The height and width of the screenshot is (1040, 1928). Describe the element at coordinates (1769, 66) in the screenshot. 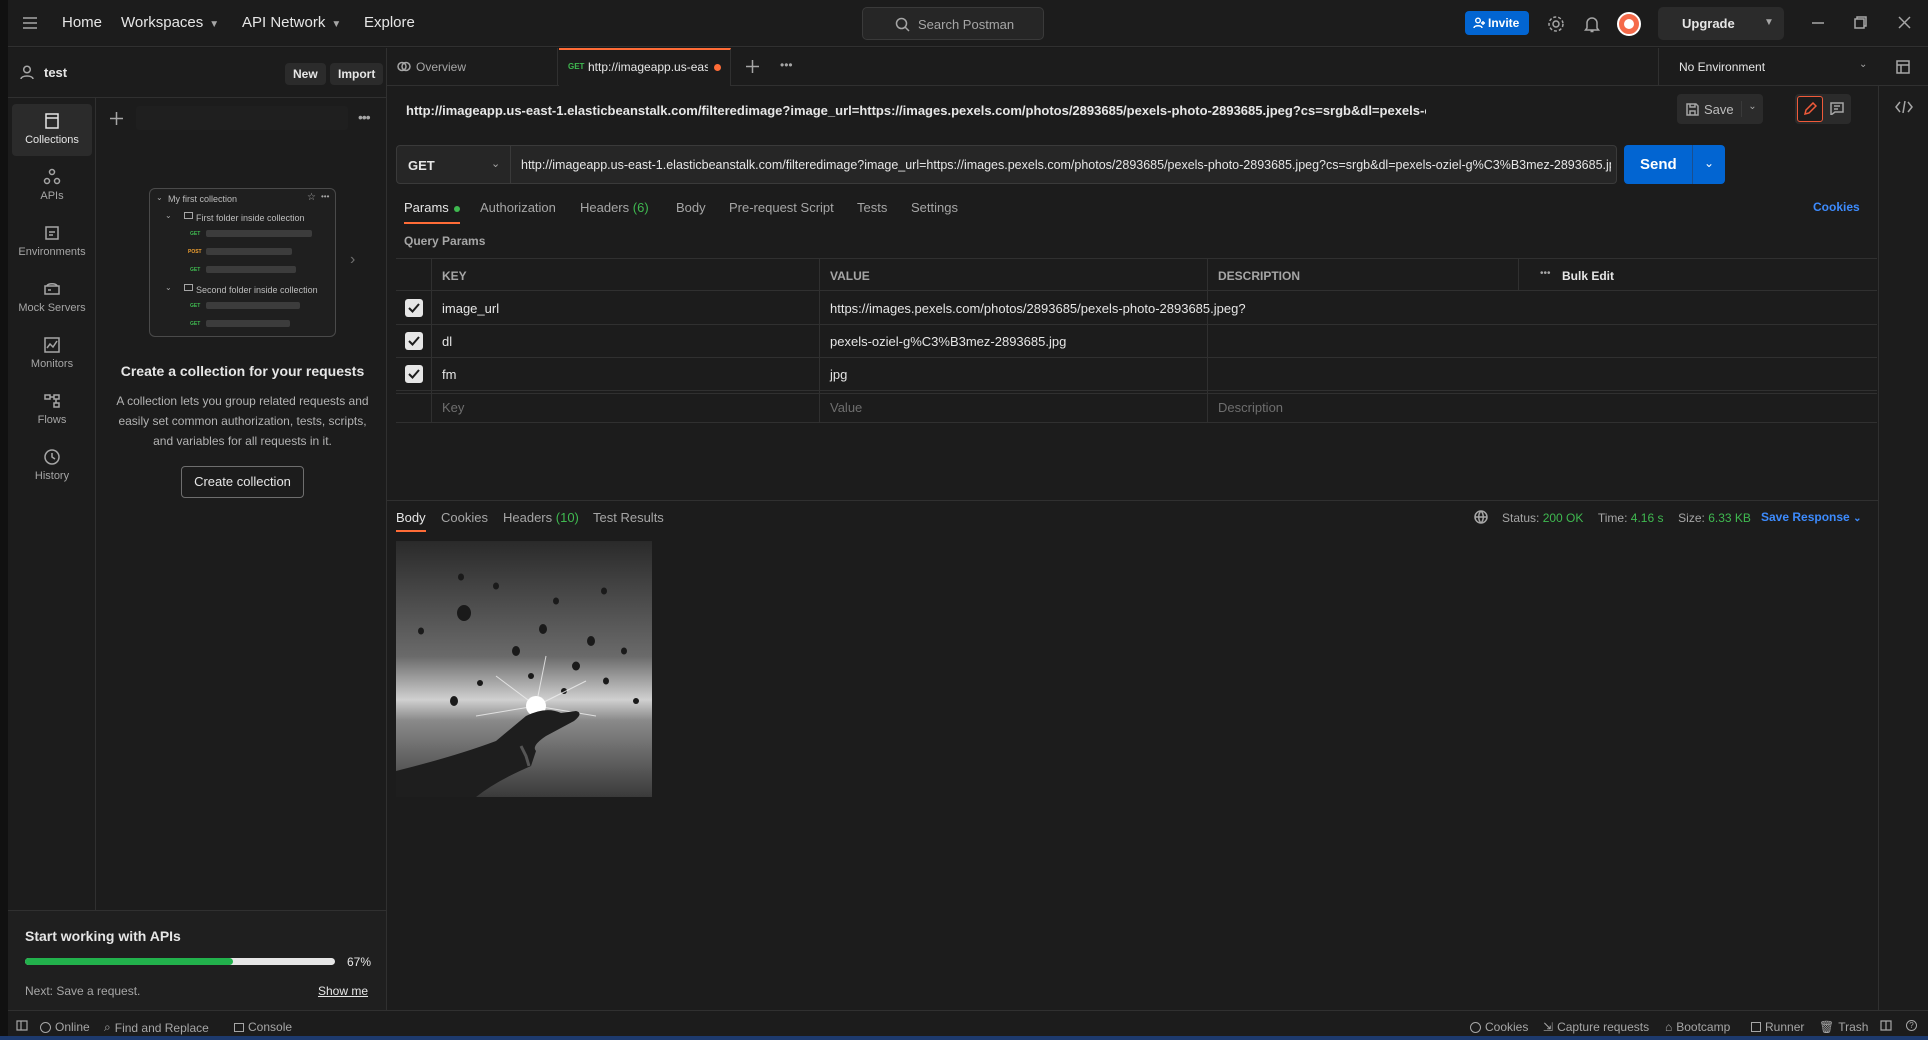

I see `environment-select: No Environment ⌄` at that location.